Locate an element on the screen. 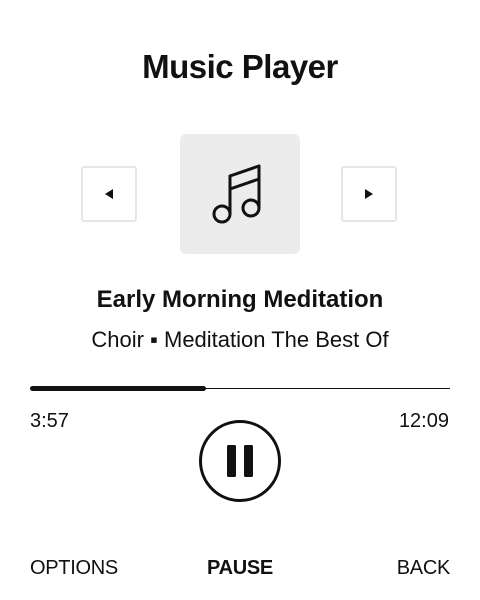 This screenshot has height=600, width=480. previous-track-button is located at coordinates (109, 194).